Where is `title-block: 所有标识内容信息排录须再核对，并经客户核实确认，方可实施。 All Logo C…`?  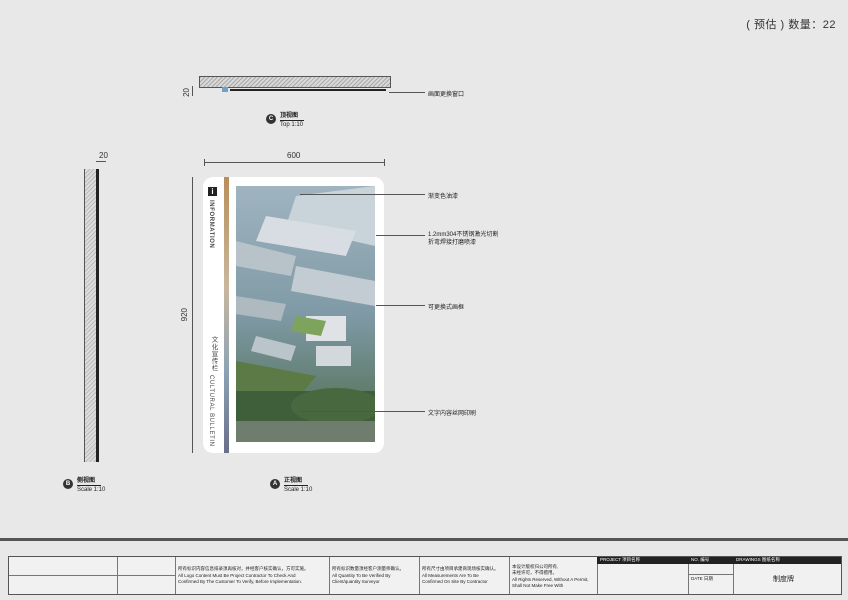 title-block: 所有标识内容信息排录须再核对，并经客户核实确认，方可实施。 All Logo C… is located at coordinates (425, 575).